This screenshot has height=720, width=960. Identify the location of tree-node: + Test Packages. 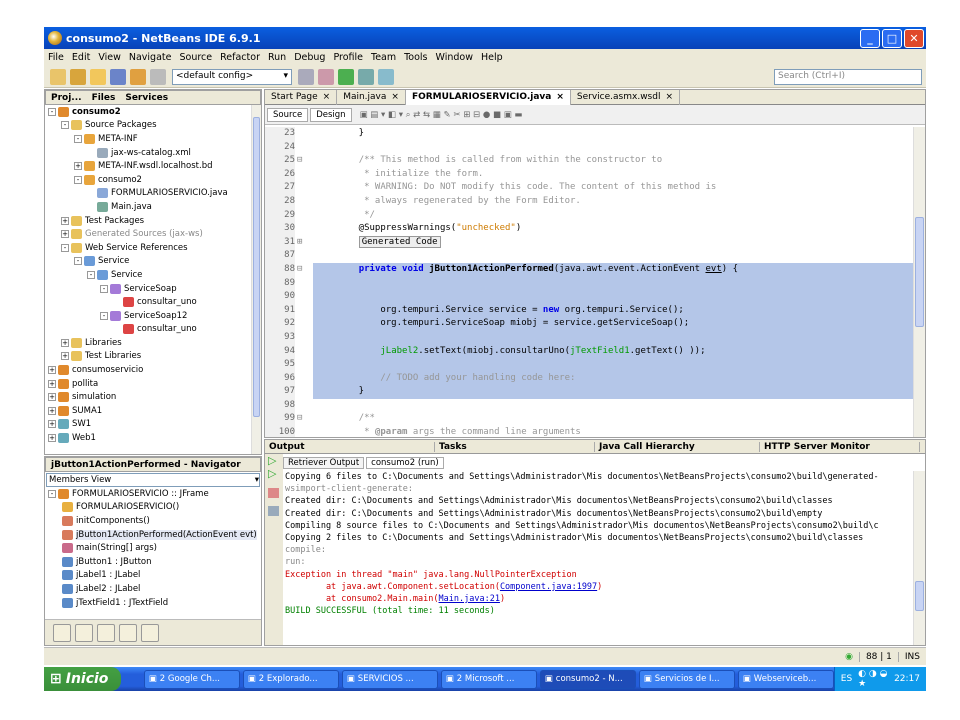
(148, 221).